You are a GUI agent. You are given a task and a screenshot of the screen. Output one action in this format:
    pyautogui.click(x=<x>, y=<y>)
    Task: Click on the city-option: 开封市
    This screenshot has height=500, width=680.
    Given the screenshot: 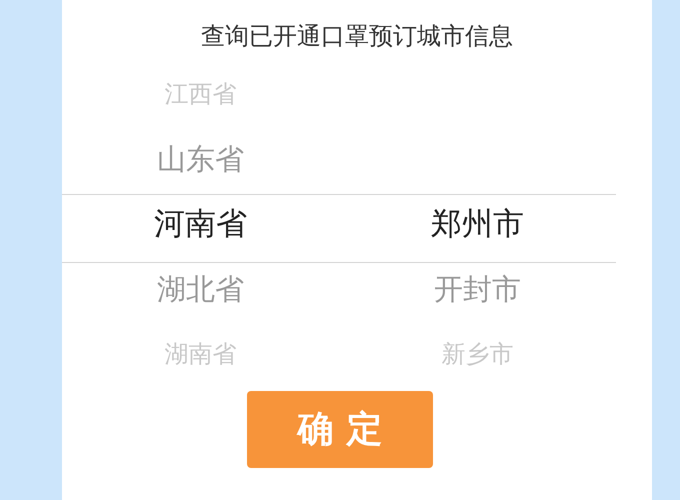 What is the action you would take?
    pyautogui.click(x=477, y=290)
    